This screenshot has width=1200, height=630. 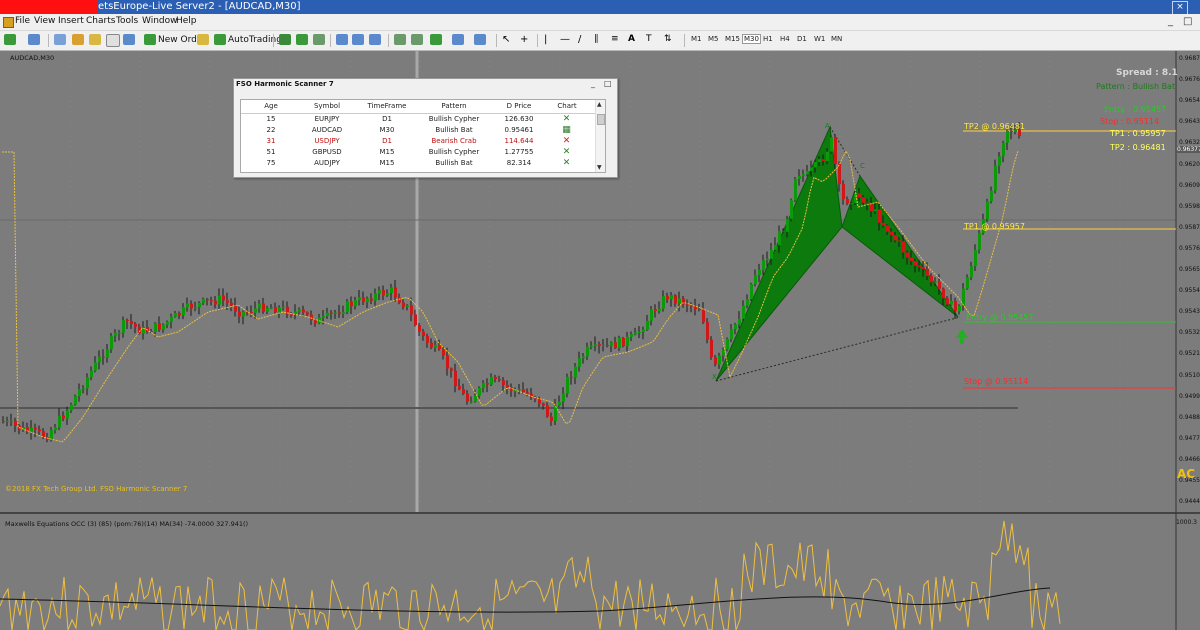 I want to click on scanner-row: 31 USDJPY D1 Bearish Crab 114.644 ✕, so click(x=419, y=141).